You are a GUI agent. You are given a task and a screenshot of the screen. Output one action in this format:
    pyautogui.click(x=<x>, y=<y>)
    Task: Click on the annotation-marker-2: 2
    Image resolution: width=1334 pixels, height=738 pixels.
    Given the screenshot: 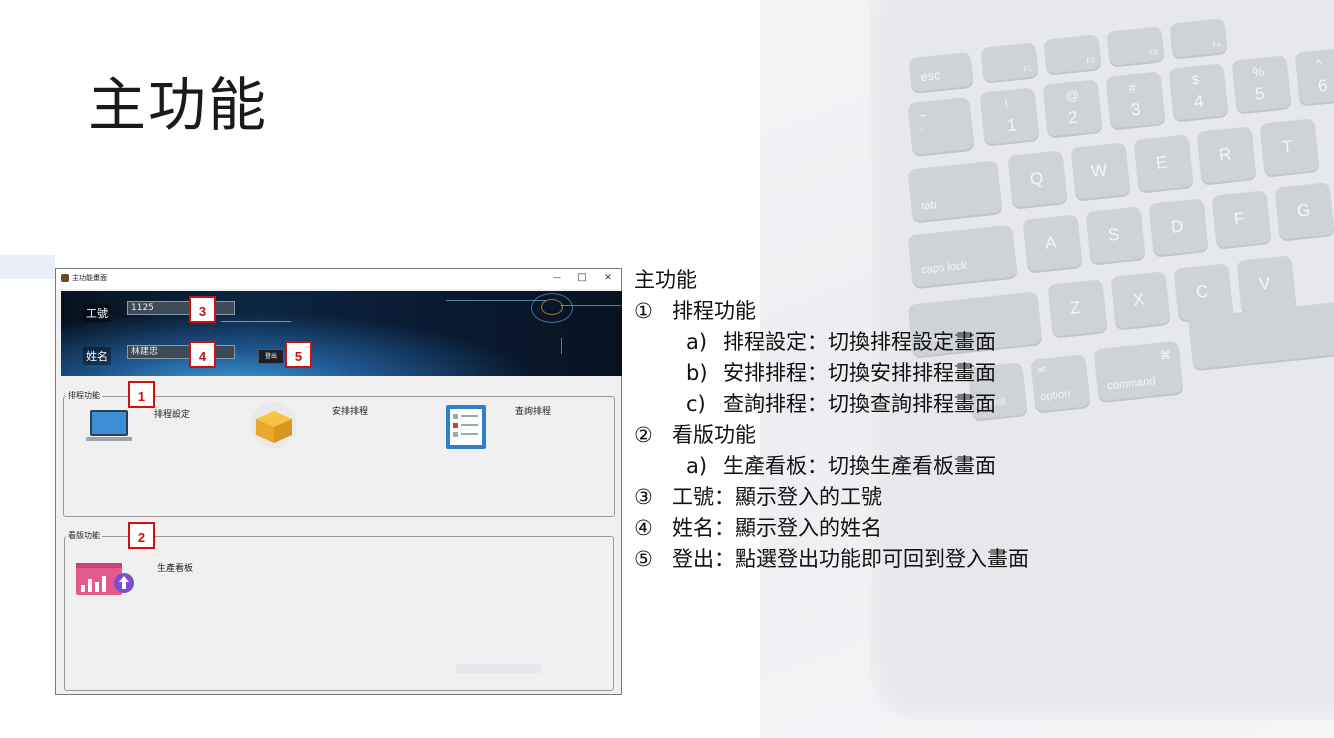 What is the action you would take?
    pyautogui.click(x=141, y=535)
    